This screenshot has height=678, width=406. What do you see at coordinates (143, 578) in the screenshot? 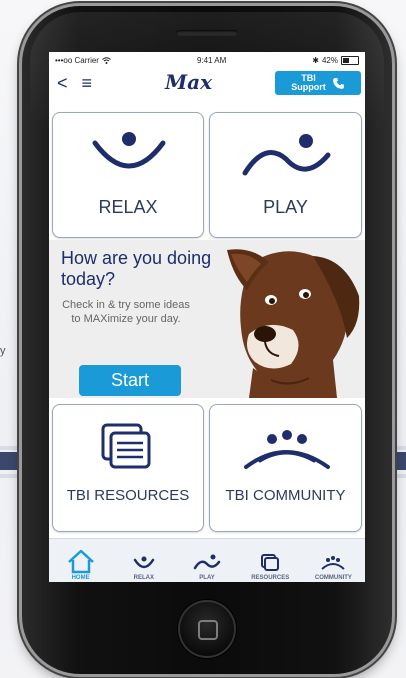
I see `tab-relax-label: RELAX` at bounding box center [143, 578].